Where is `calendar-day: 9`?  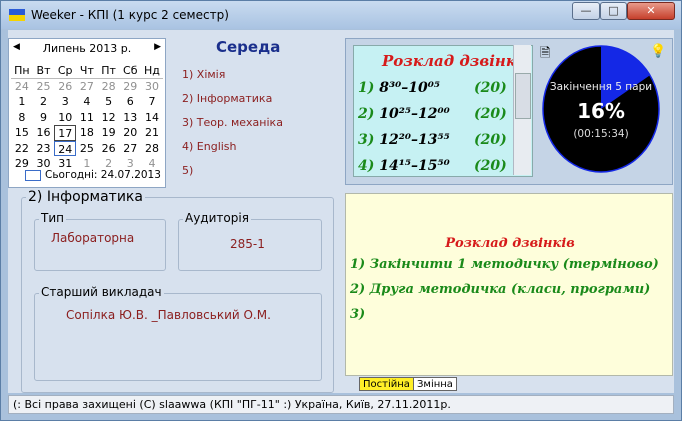
calendar-day: 9 is located at coordinates (44, 118).